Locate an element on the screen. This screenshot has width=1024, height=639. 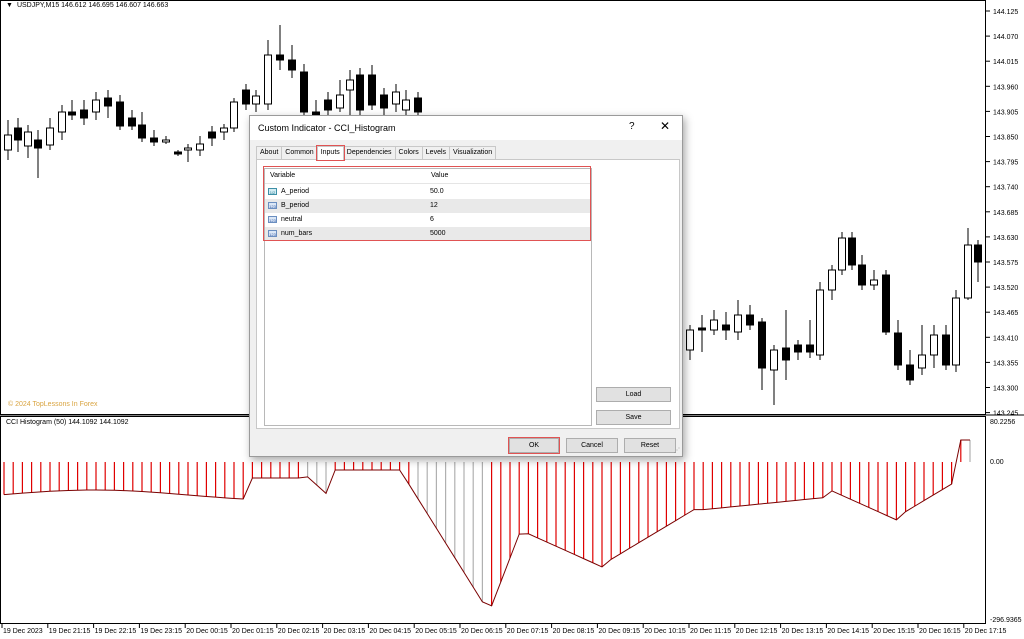
variable-name: A_period is located at coordinates (295, 191).